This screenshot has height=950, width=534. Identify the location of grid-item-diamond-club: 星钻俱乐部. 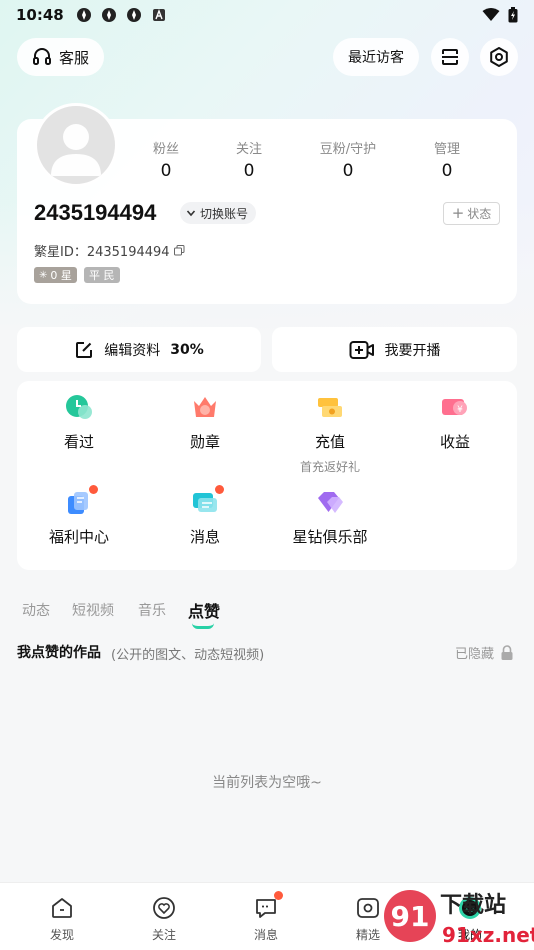
(330, 517).